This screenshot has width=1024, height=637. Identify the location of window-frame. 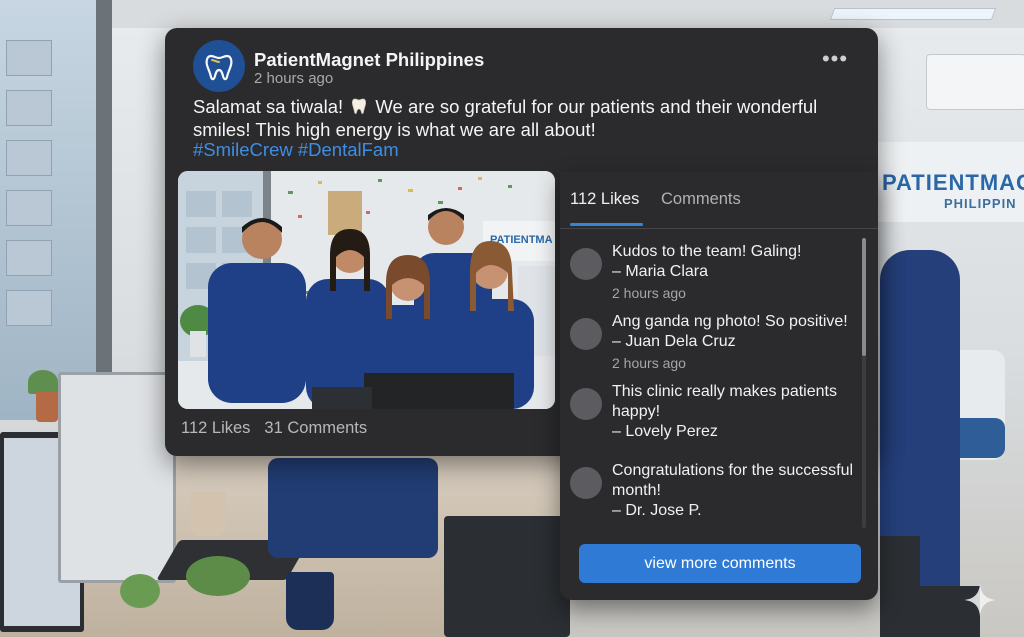
(104, 215).